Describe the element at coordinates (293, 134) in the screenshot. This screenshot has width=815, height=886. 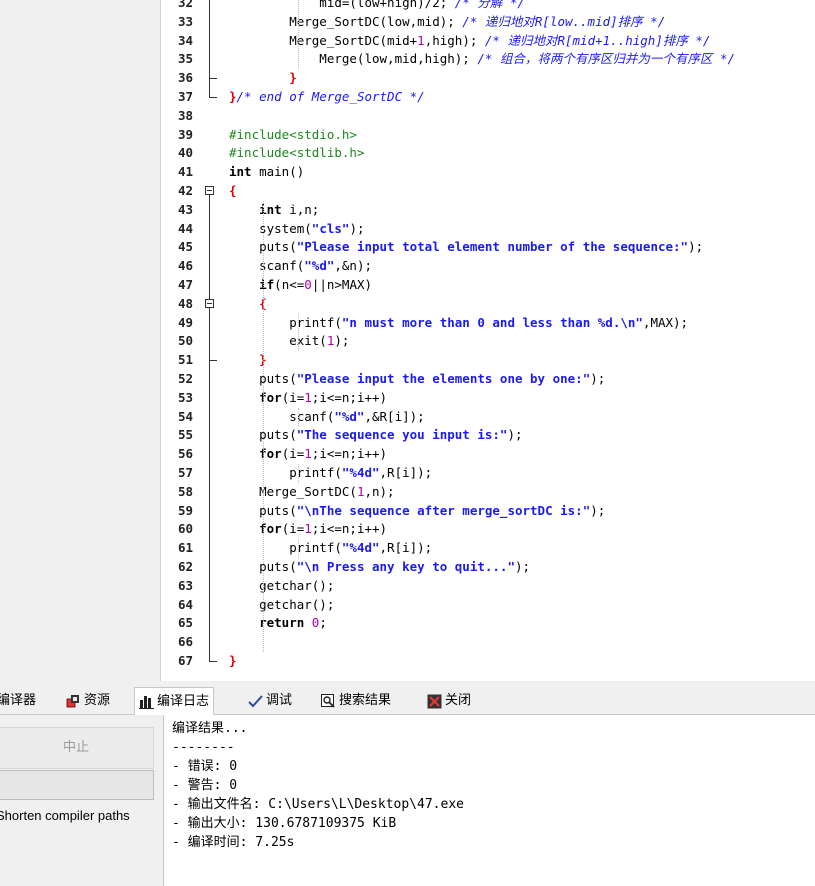
I see `code-text: #include<stdio.h>` at that location.